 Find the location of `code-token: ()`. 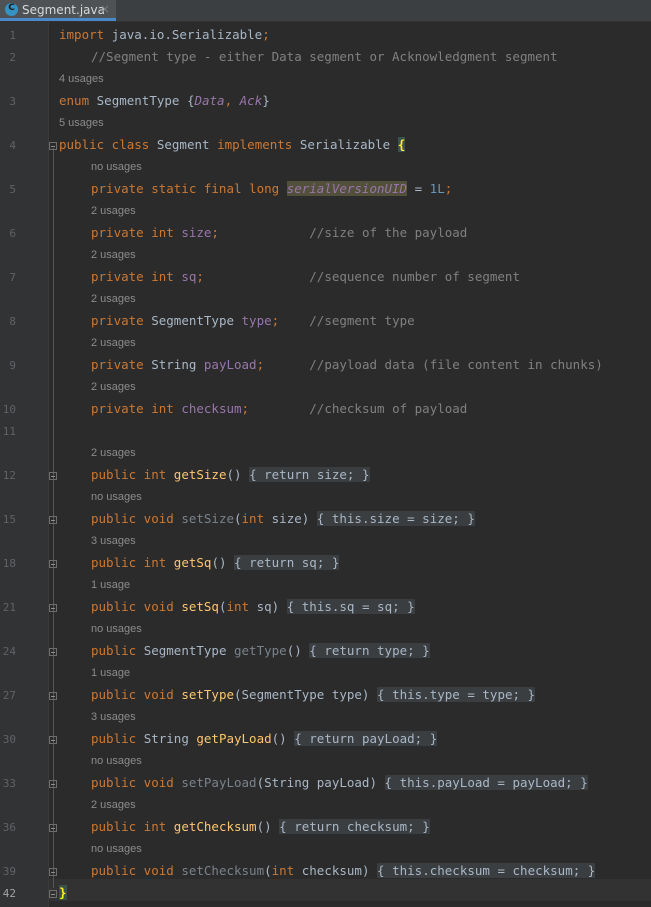

code-token: () is located at coordinates (283, 738).